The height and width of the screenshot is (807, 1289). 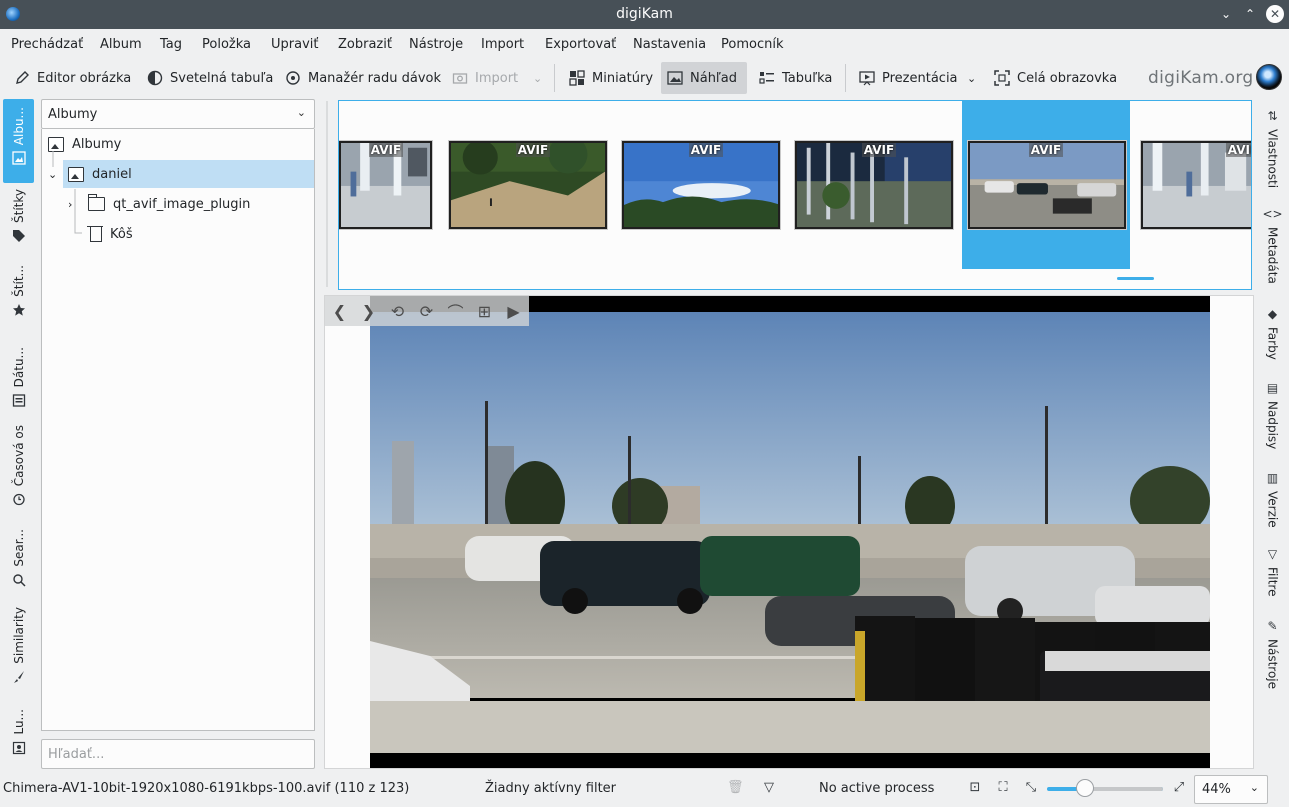 What do you see at coordinates (1272, 664) in the screenshot?
I see `tab-tools-label: Nástroje` at bounding box center [1272, 664].